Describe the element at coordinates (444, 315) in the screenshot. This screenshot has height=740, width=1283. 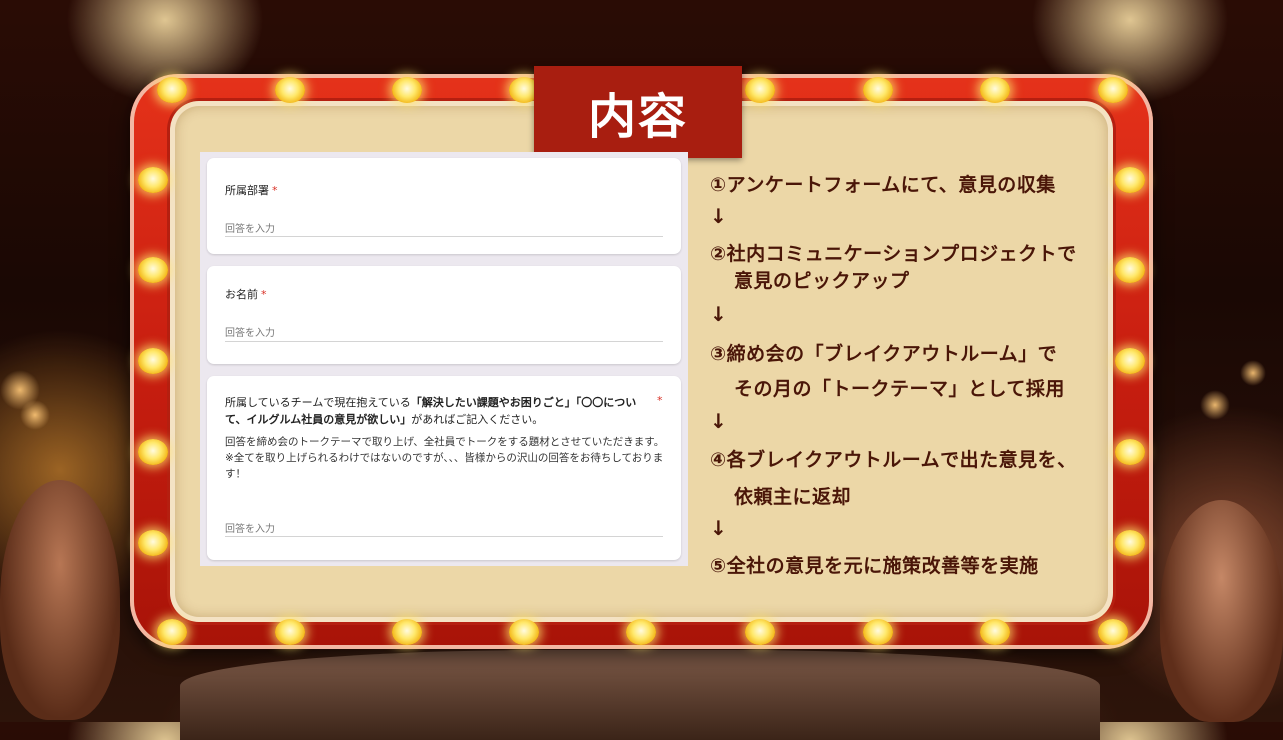
I see `question-card-name: お名前 * 回答を入力` at that location.